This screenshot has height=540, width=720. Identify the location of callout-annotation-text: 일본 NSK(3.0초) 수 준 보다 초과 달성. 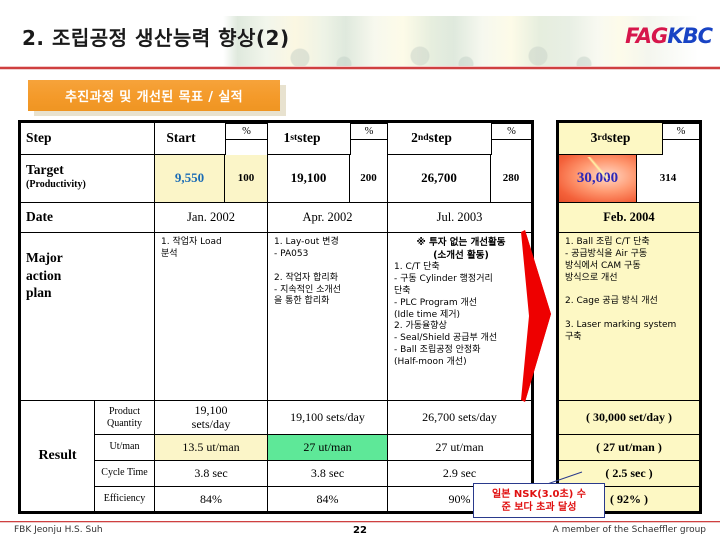
(539, 500).